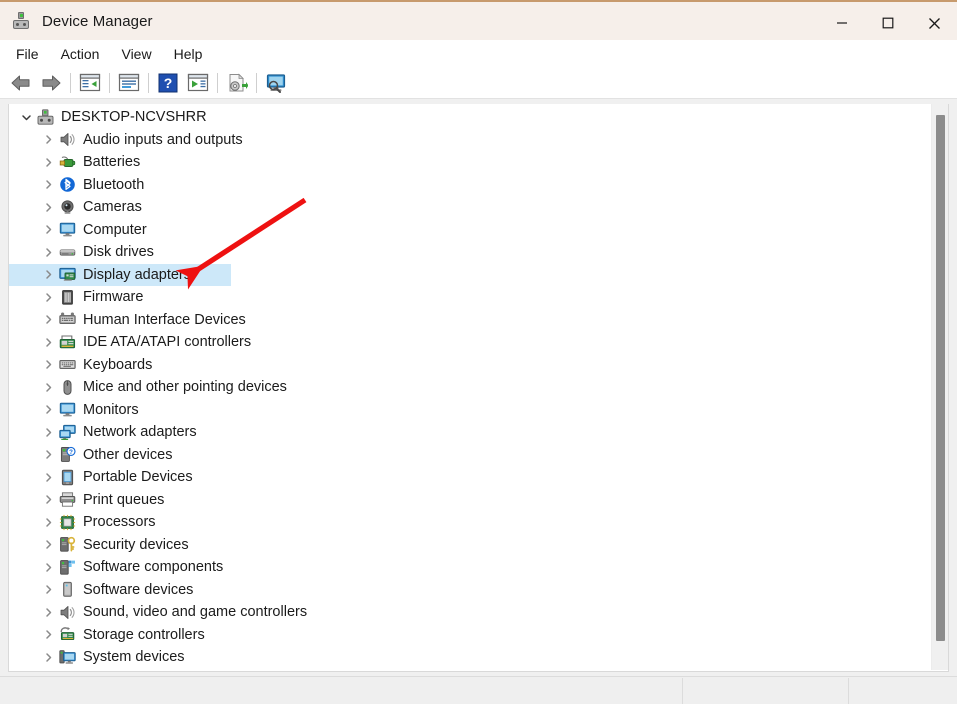 The height and width of the screenshot is (704, 957). I want to click on show-hide-console-tree-button, so click(90, 83).